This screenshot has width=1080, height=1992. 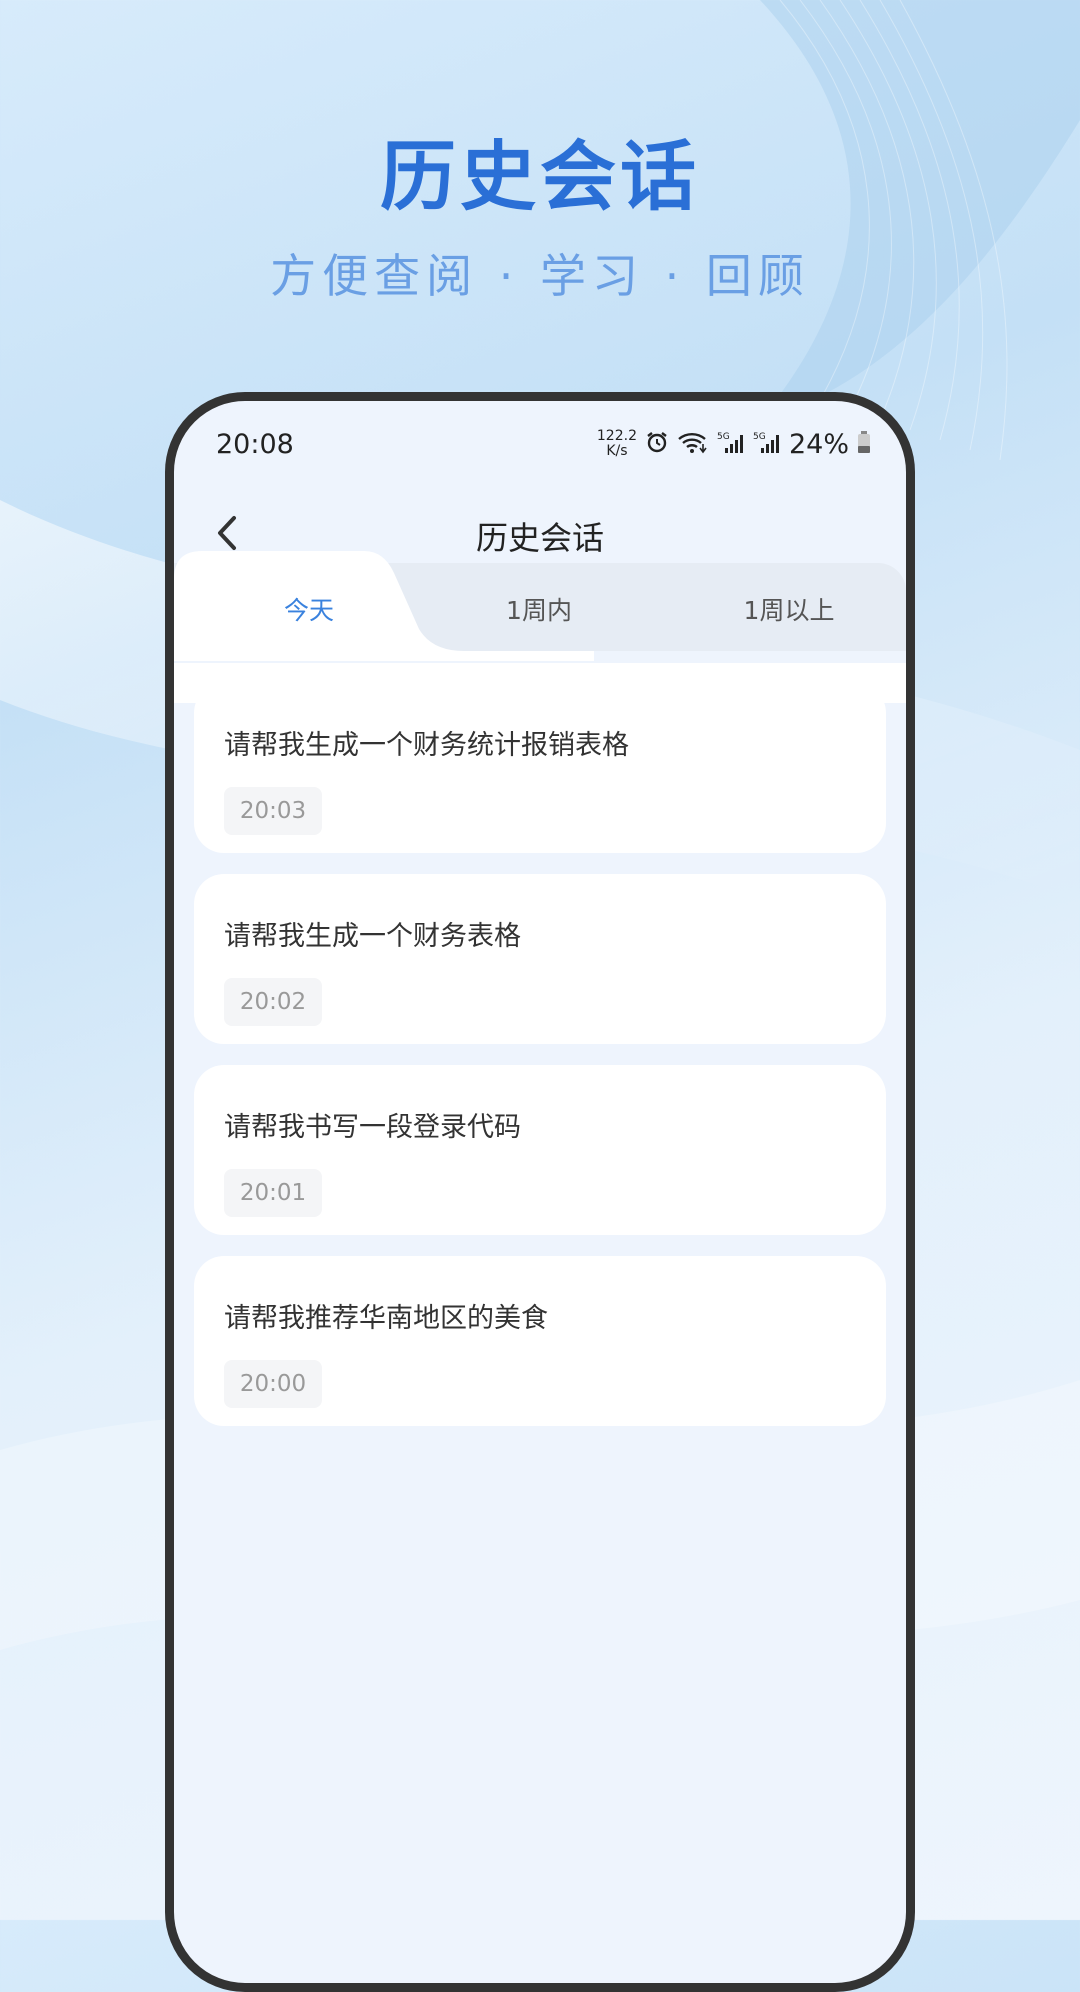 I want to click on tab-today: 今天, so click(x=309, y=609).